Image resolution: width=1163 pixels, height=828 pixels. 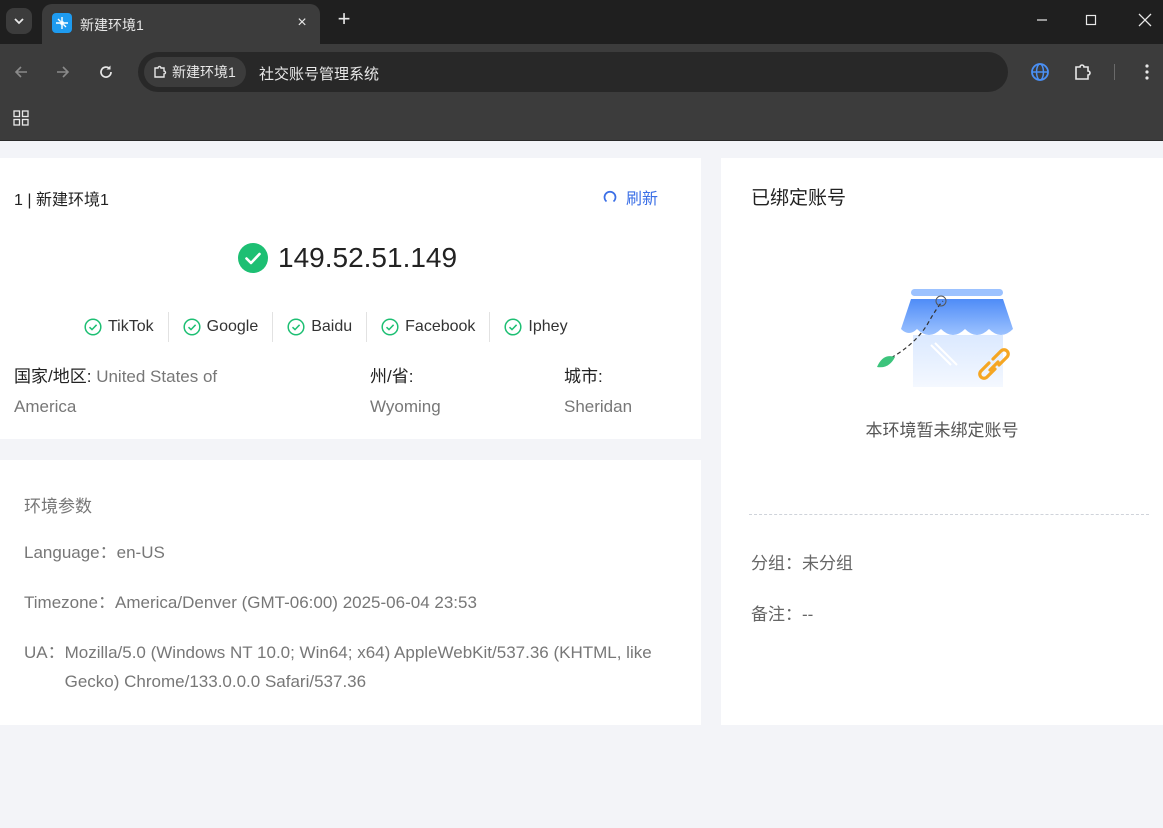 I want to click on country-value-line1: United States of, so click(x=157, y=376).